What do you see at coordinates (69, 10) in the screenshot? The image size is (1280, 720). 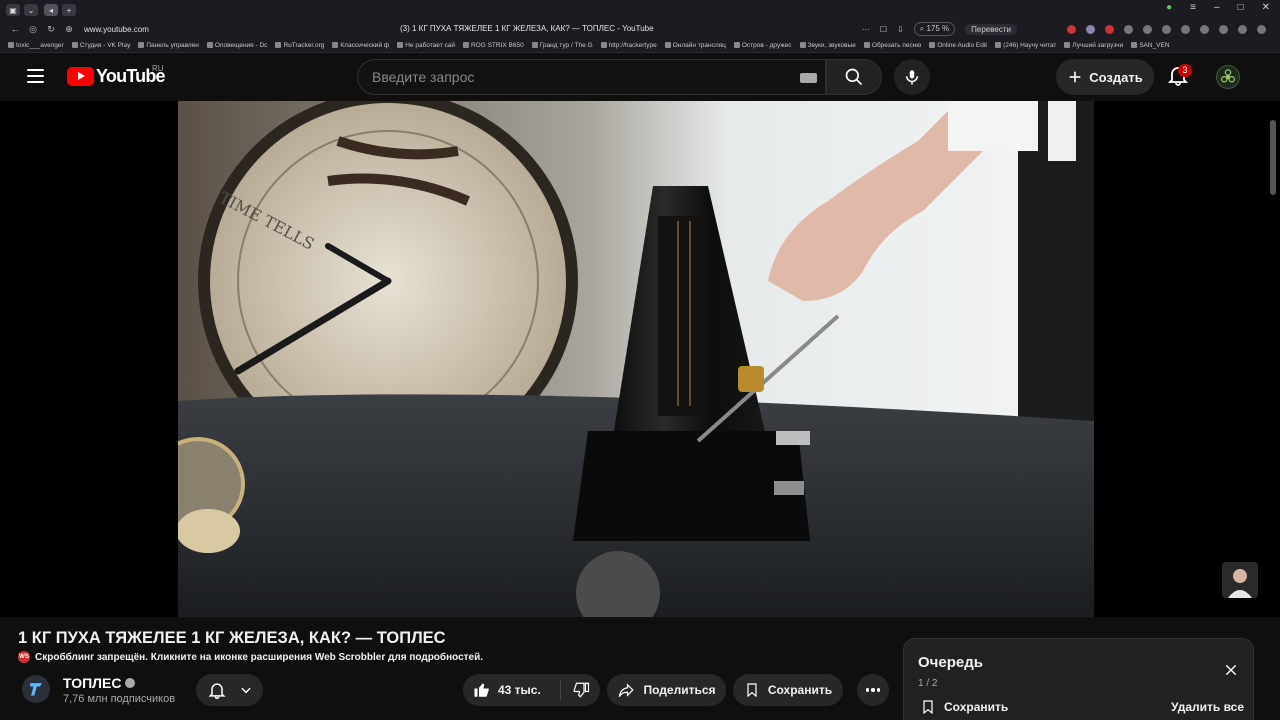 I see `new-tab-button: +` at bounding box center [69, 10].